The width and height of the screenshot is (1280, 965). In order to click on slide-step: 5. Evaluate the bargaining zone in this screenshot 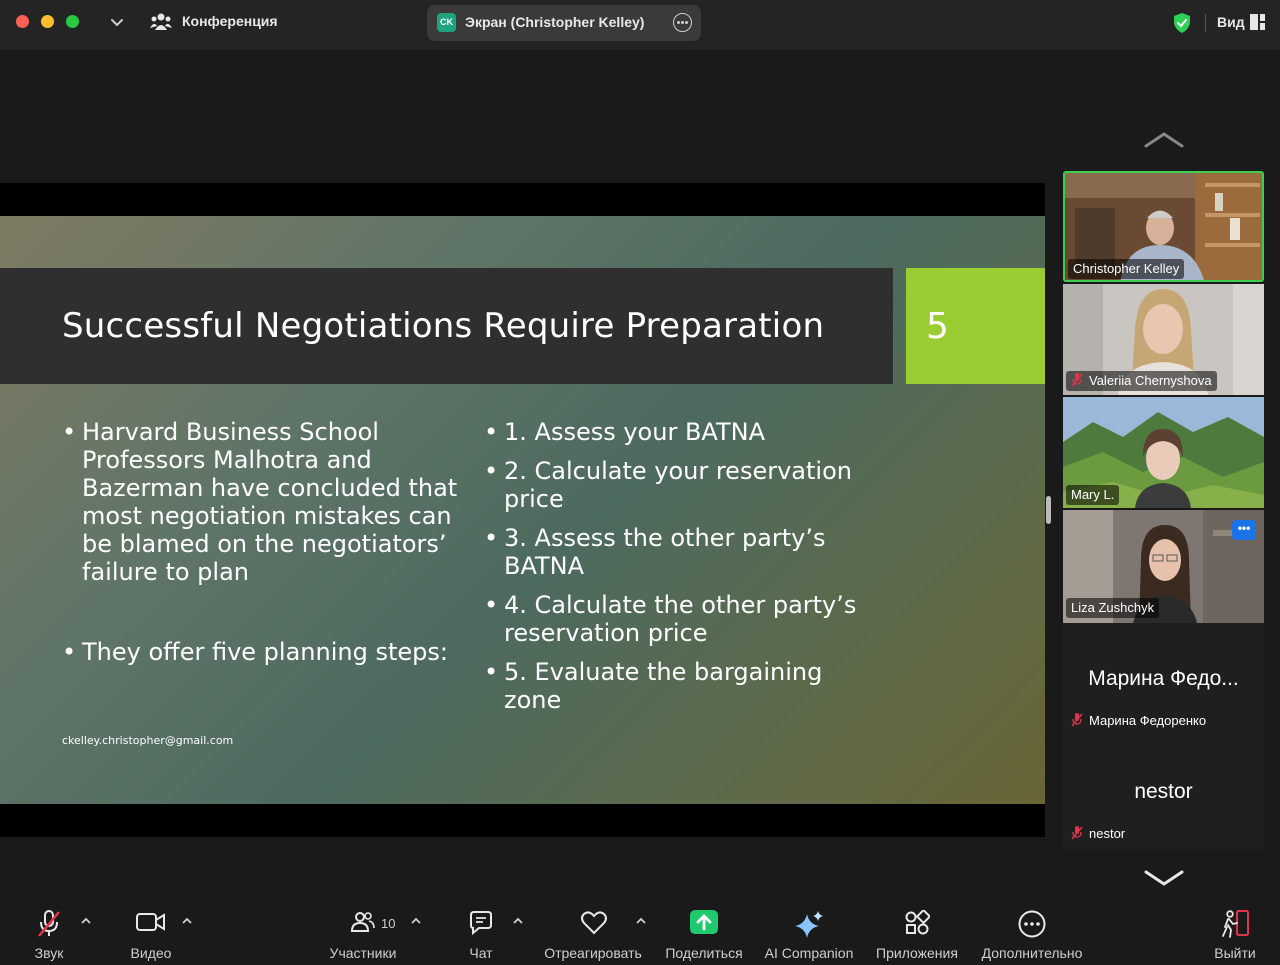, I will do `click(684, 686)`.